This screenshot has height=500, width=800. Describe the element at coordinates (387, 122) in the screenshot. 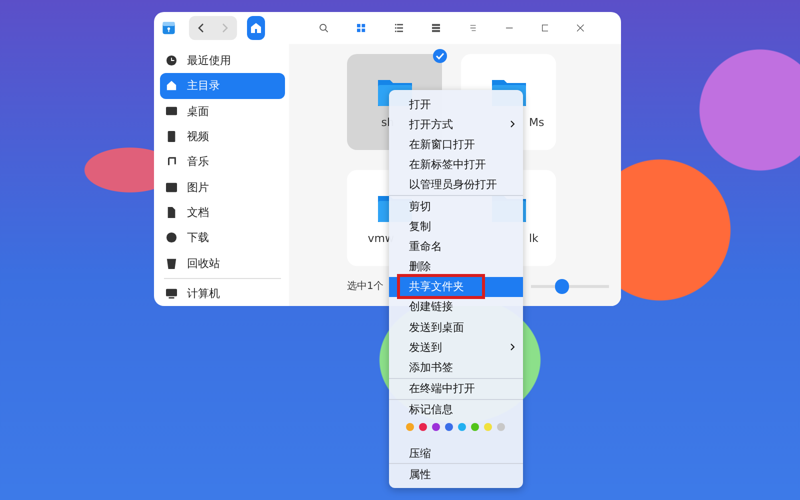

I see `folder-name: sh` at that location.